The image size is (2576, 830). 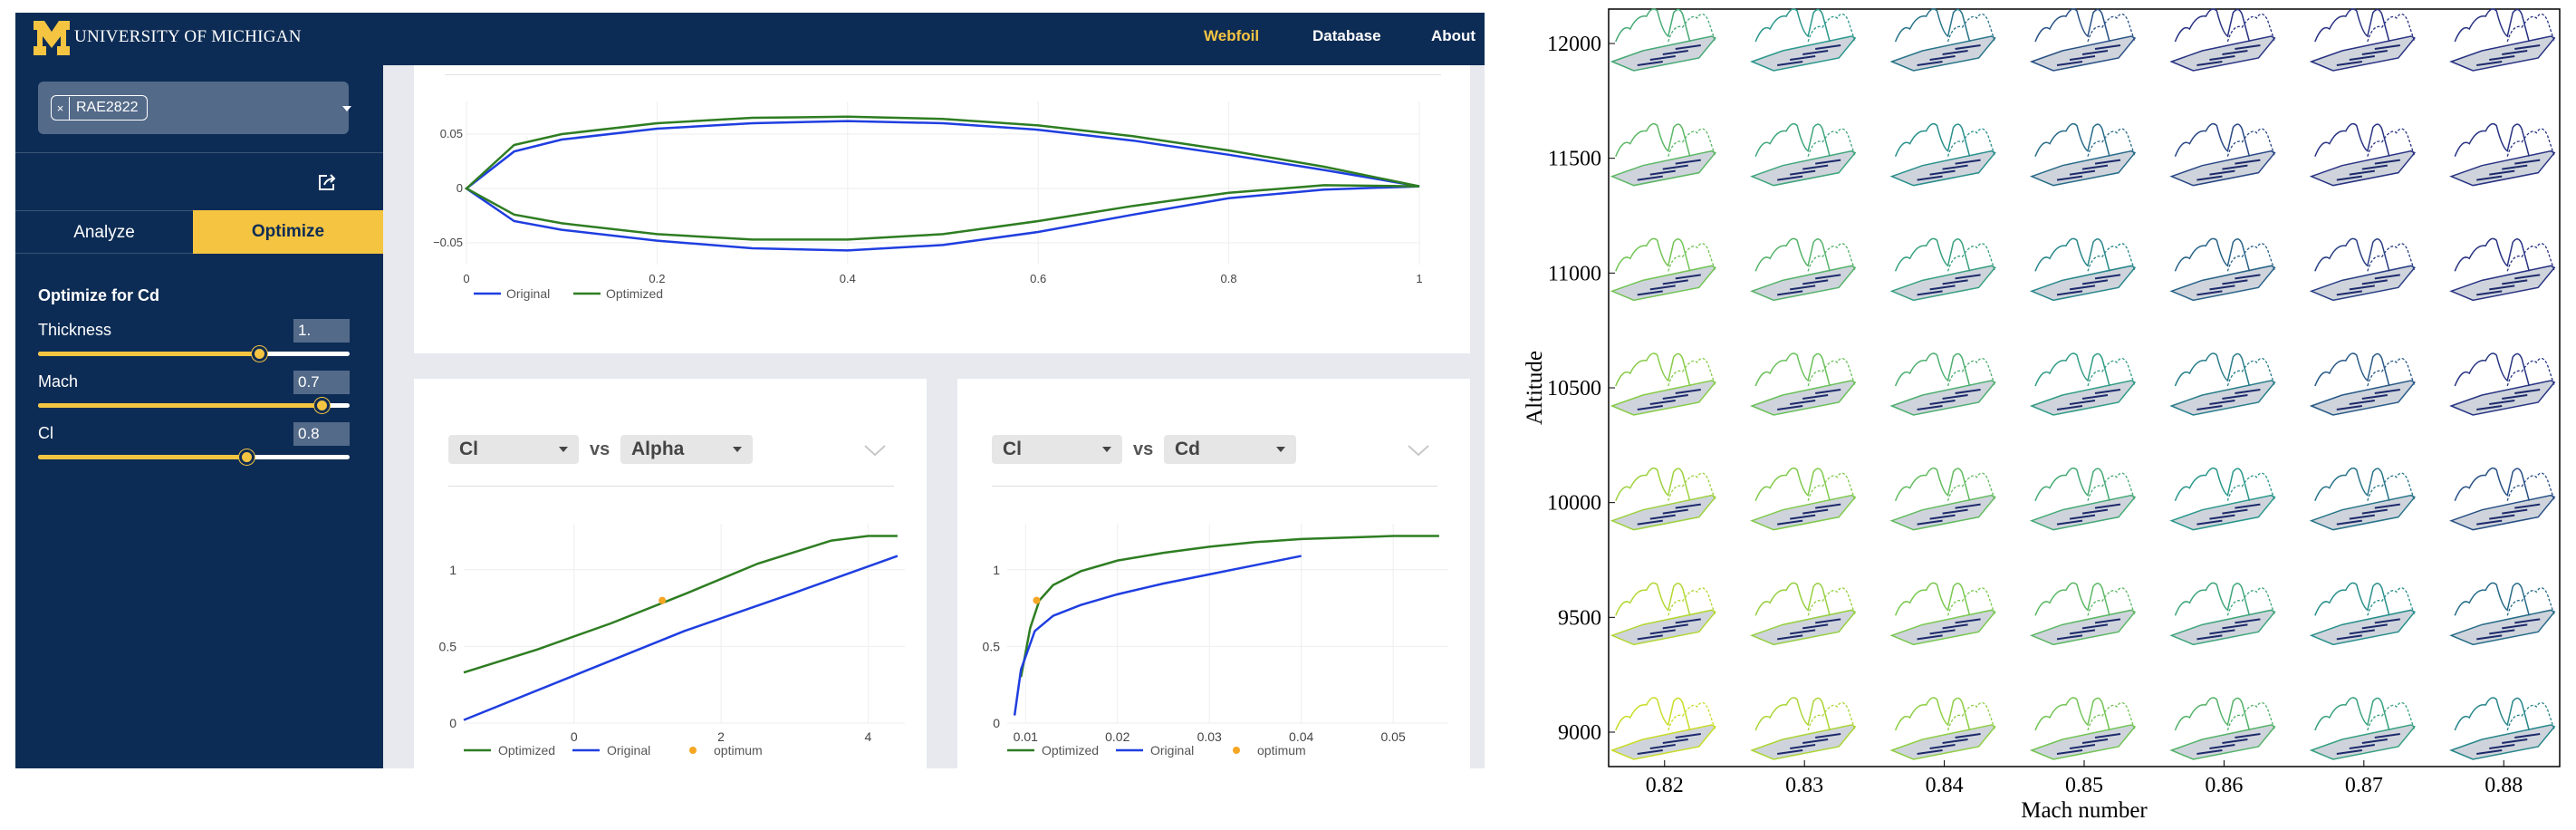 I want to click on mach-slider, so click(x=194, y=405).